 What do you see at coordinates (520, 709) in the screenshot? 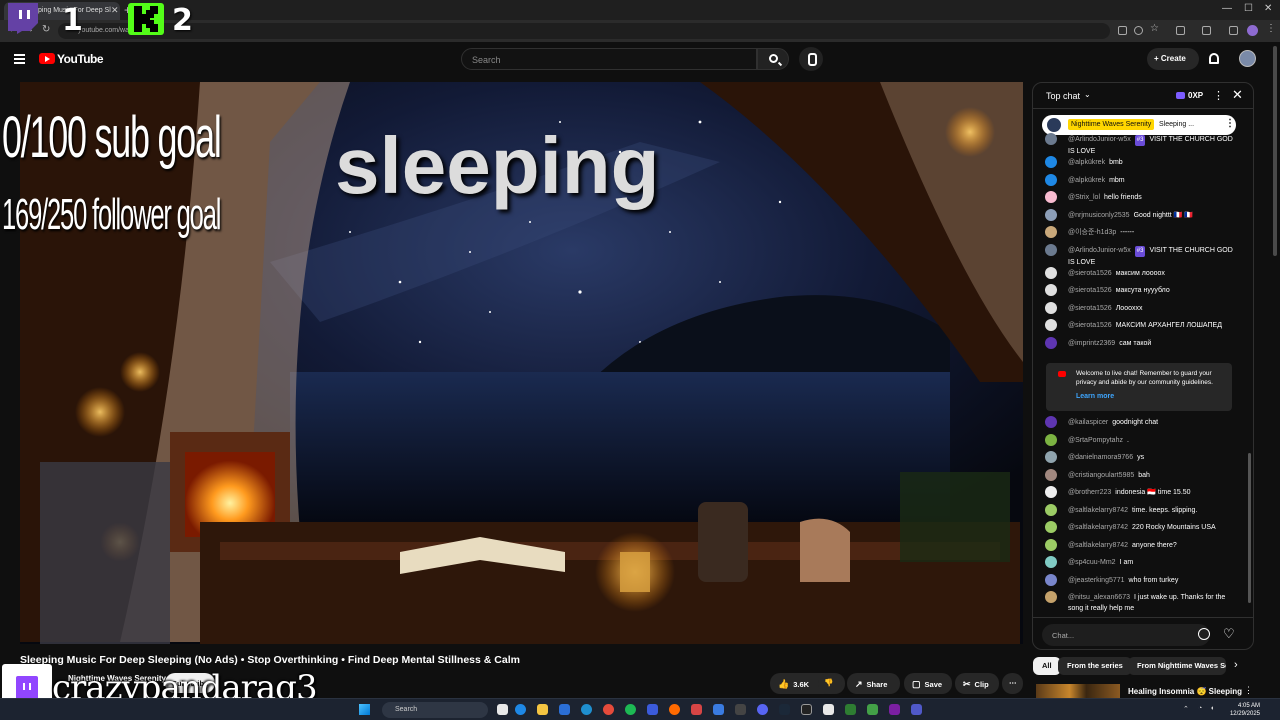
I see `copilot-icon` at bounding box center [520, 709].